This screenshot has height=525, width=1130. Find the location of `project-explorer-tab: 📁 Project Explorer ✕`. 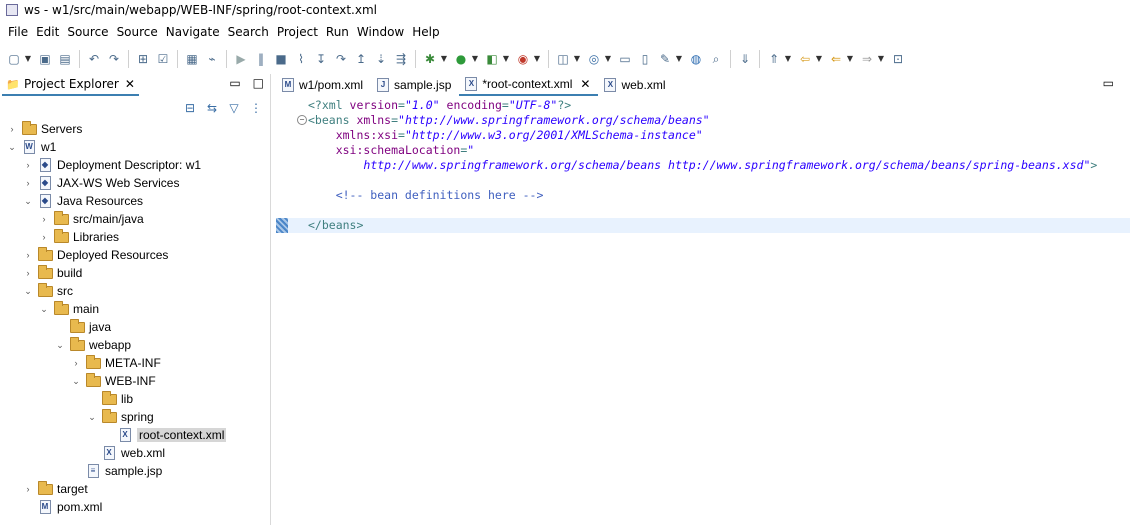

project-explorer-tab: 📁 Project Explorer ✕ is located at coordinates (70, 85).